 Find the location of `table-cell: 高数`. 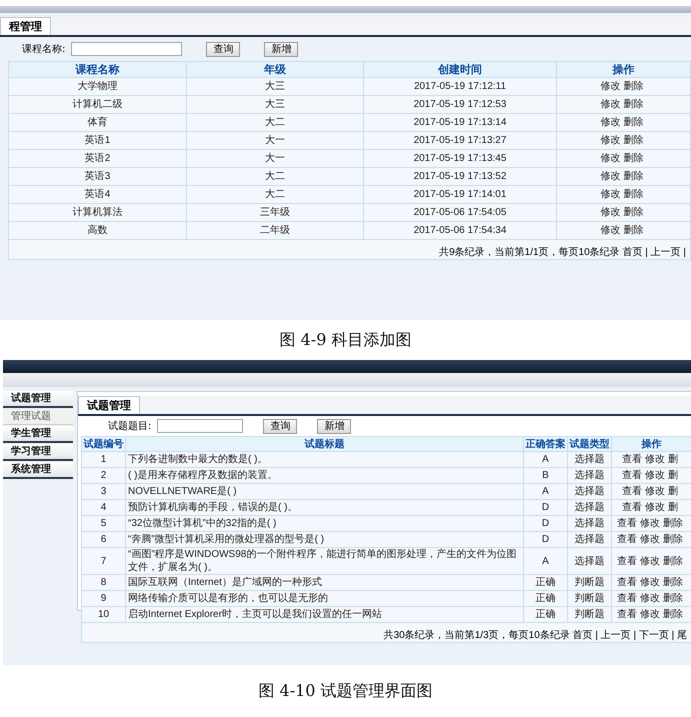

table-cell: 高数 is located at coordinates (97, 231).